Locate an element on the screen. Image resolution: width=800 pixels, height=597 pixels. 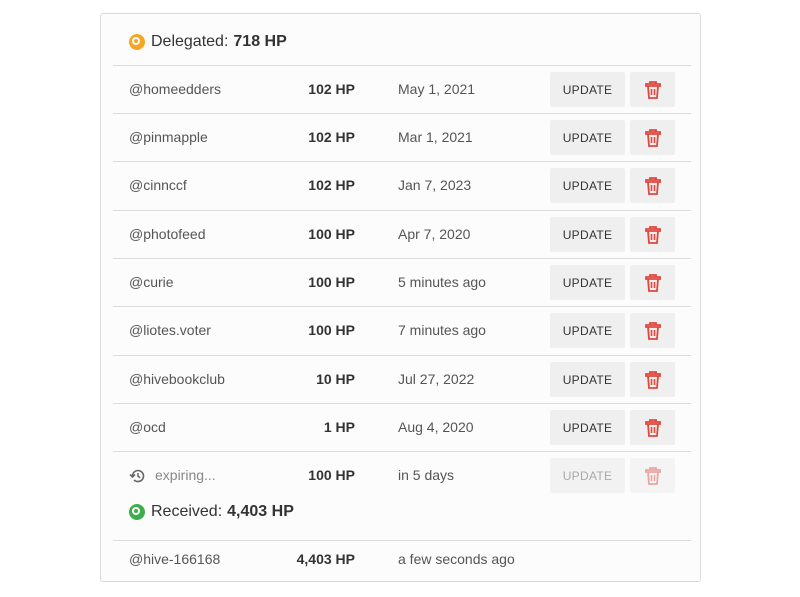
received-title: Received: is located at coordinates (187, 511).